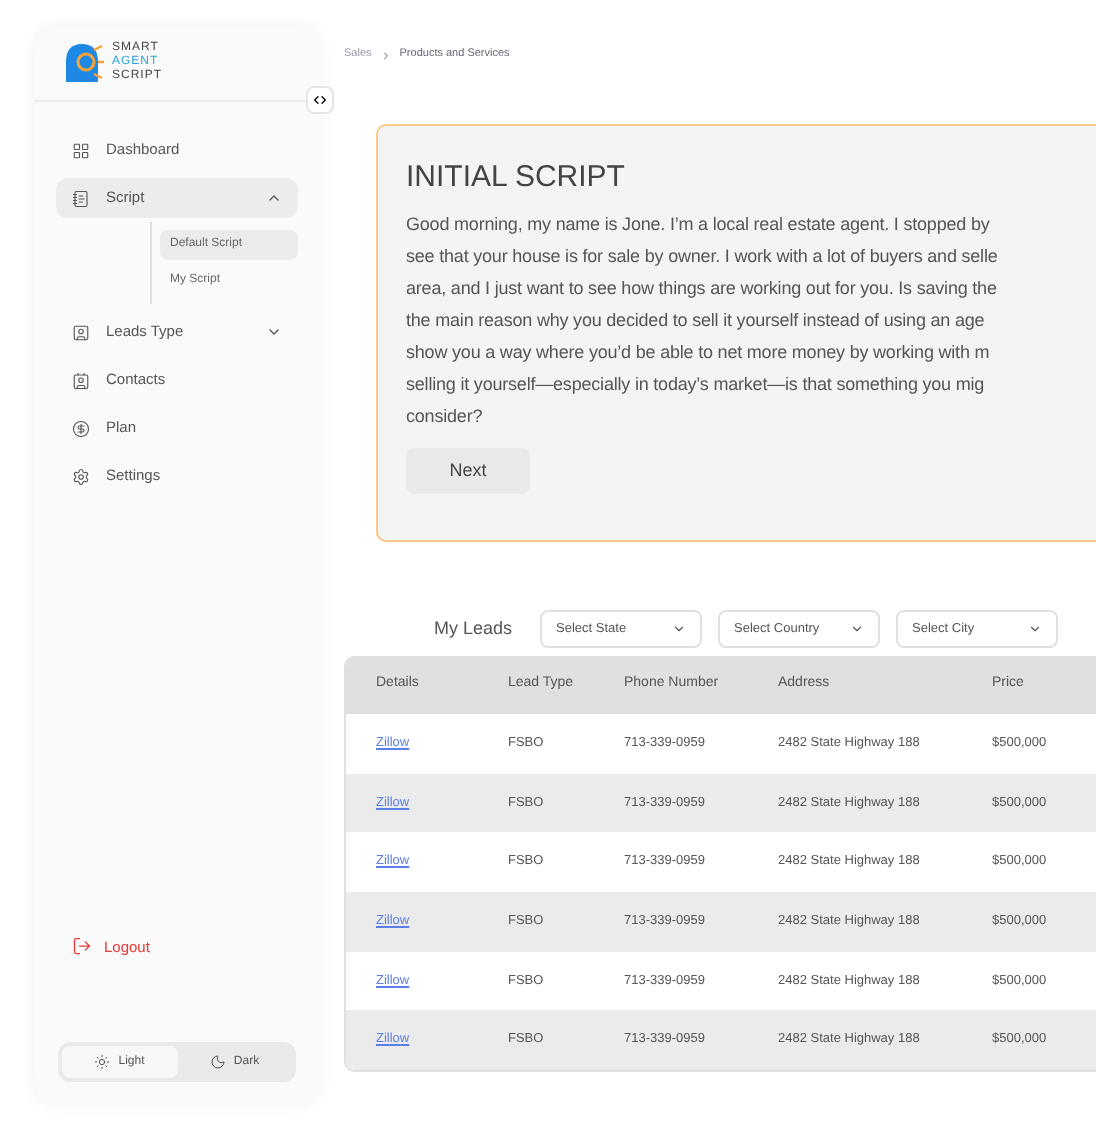 The height and width of the screenshot is (1126, 1096). I want to click on dollar-icon, so click(81, 428).